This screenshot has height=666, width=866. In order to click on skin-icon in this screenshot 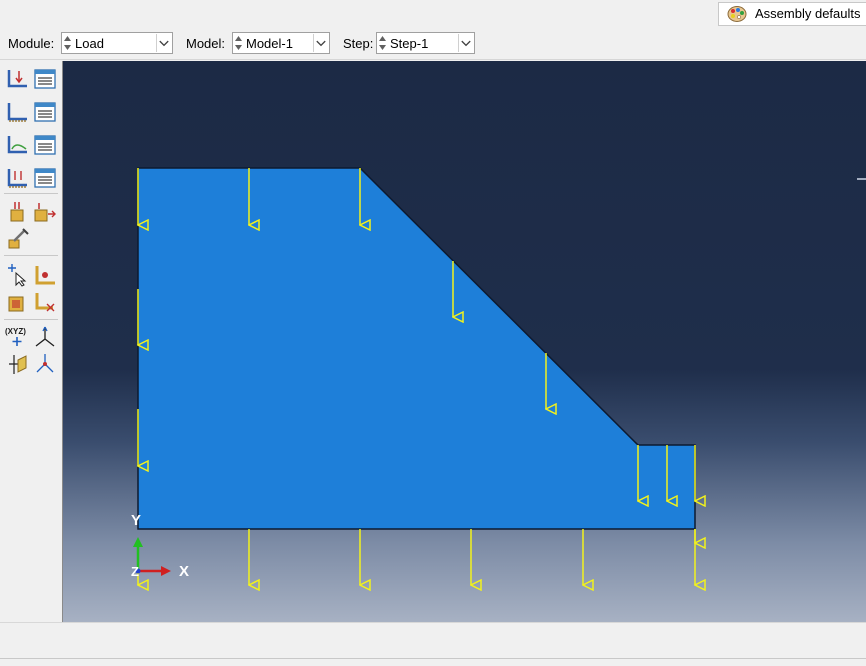, I will do `click(45, 302)`.